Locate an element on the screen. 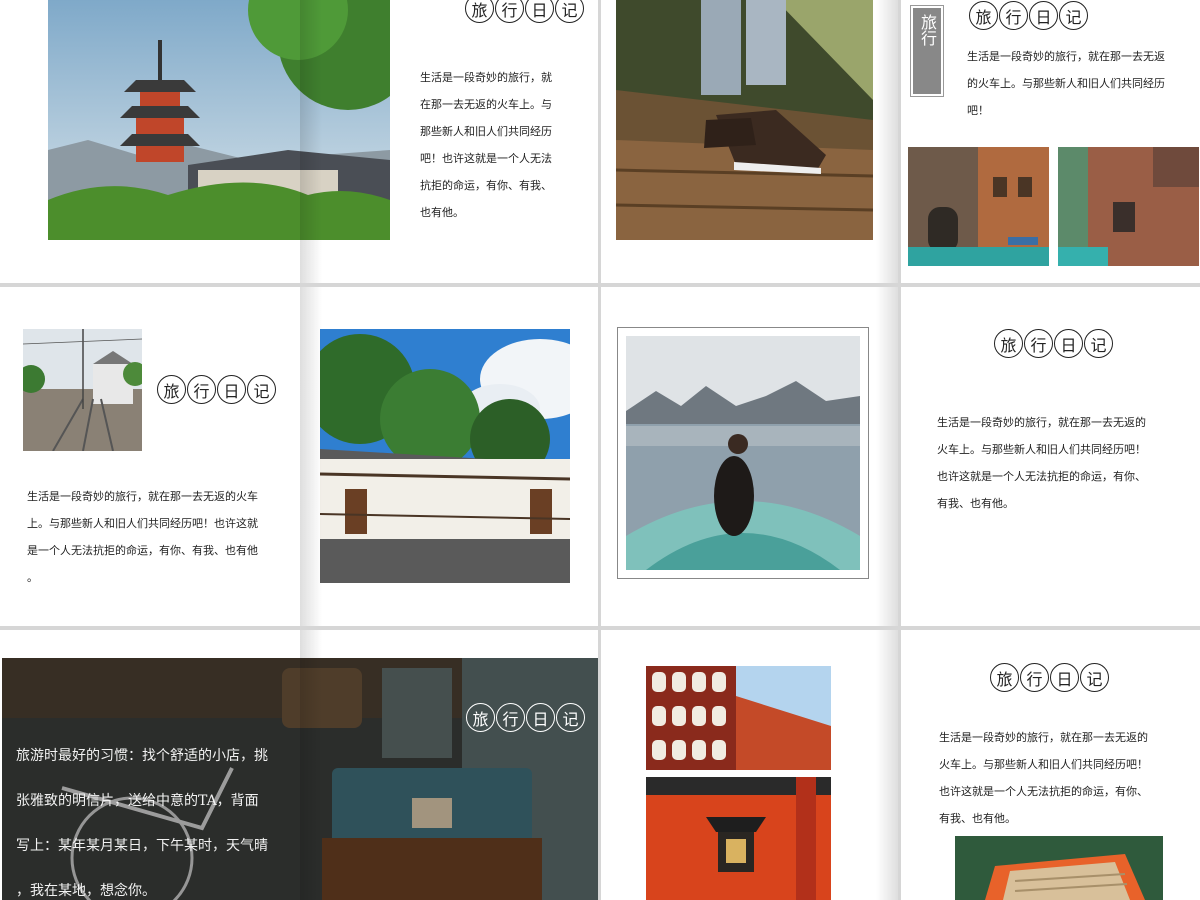 This screenshot has width=1200, height=900. tray-photo is located at coordinates (1059, 868).